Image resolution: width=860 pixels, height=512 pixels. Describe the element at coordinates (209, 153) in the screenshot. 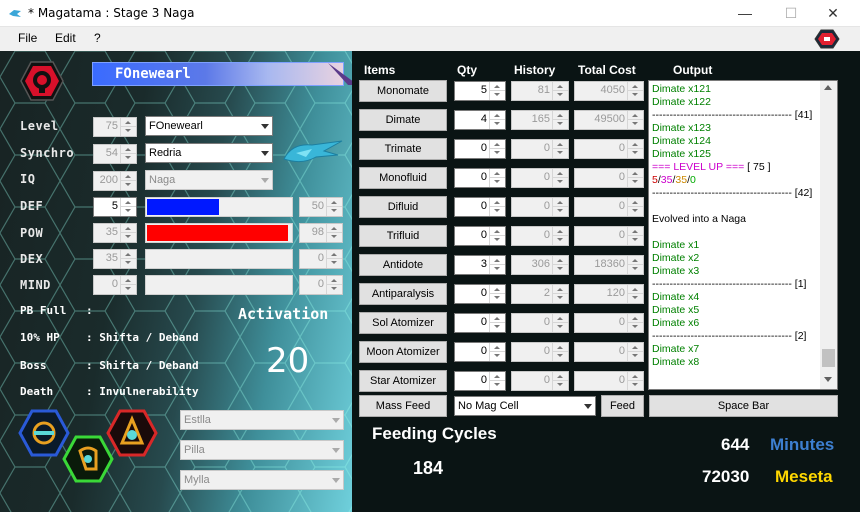

I see `section-id-select: Redria` at that location.